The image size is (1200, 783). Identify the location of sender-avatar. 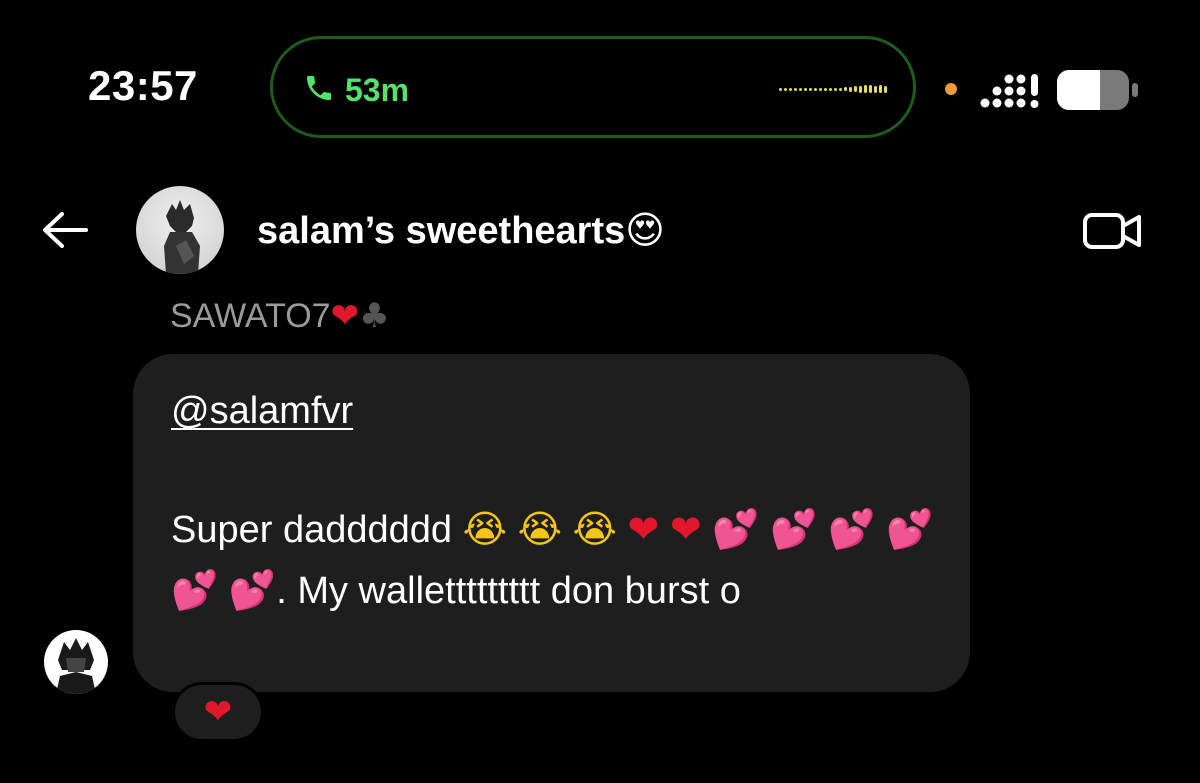
(76, 662).